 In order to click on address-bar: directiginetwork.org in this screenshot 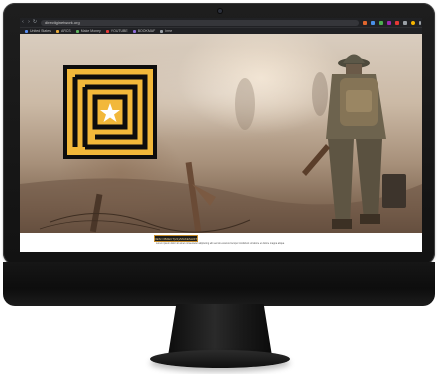, I will do `click(200, 22)`.